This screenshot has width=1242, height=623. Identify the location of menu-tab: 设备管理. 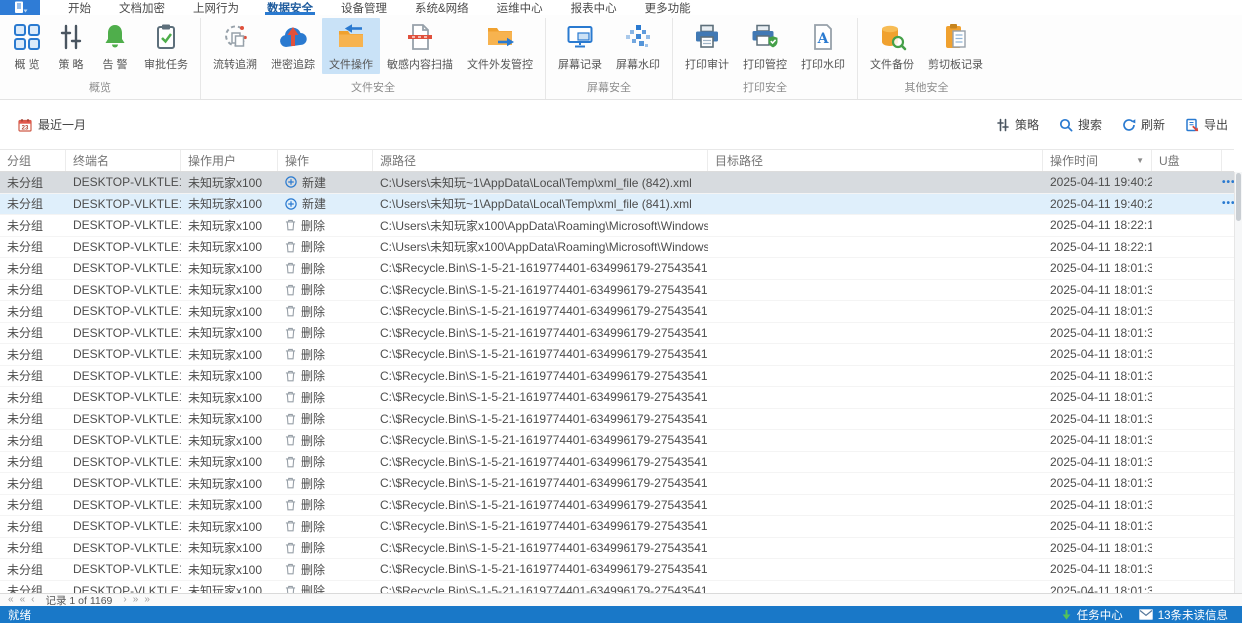
(364, 7).